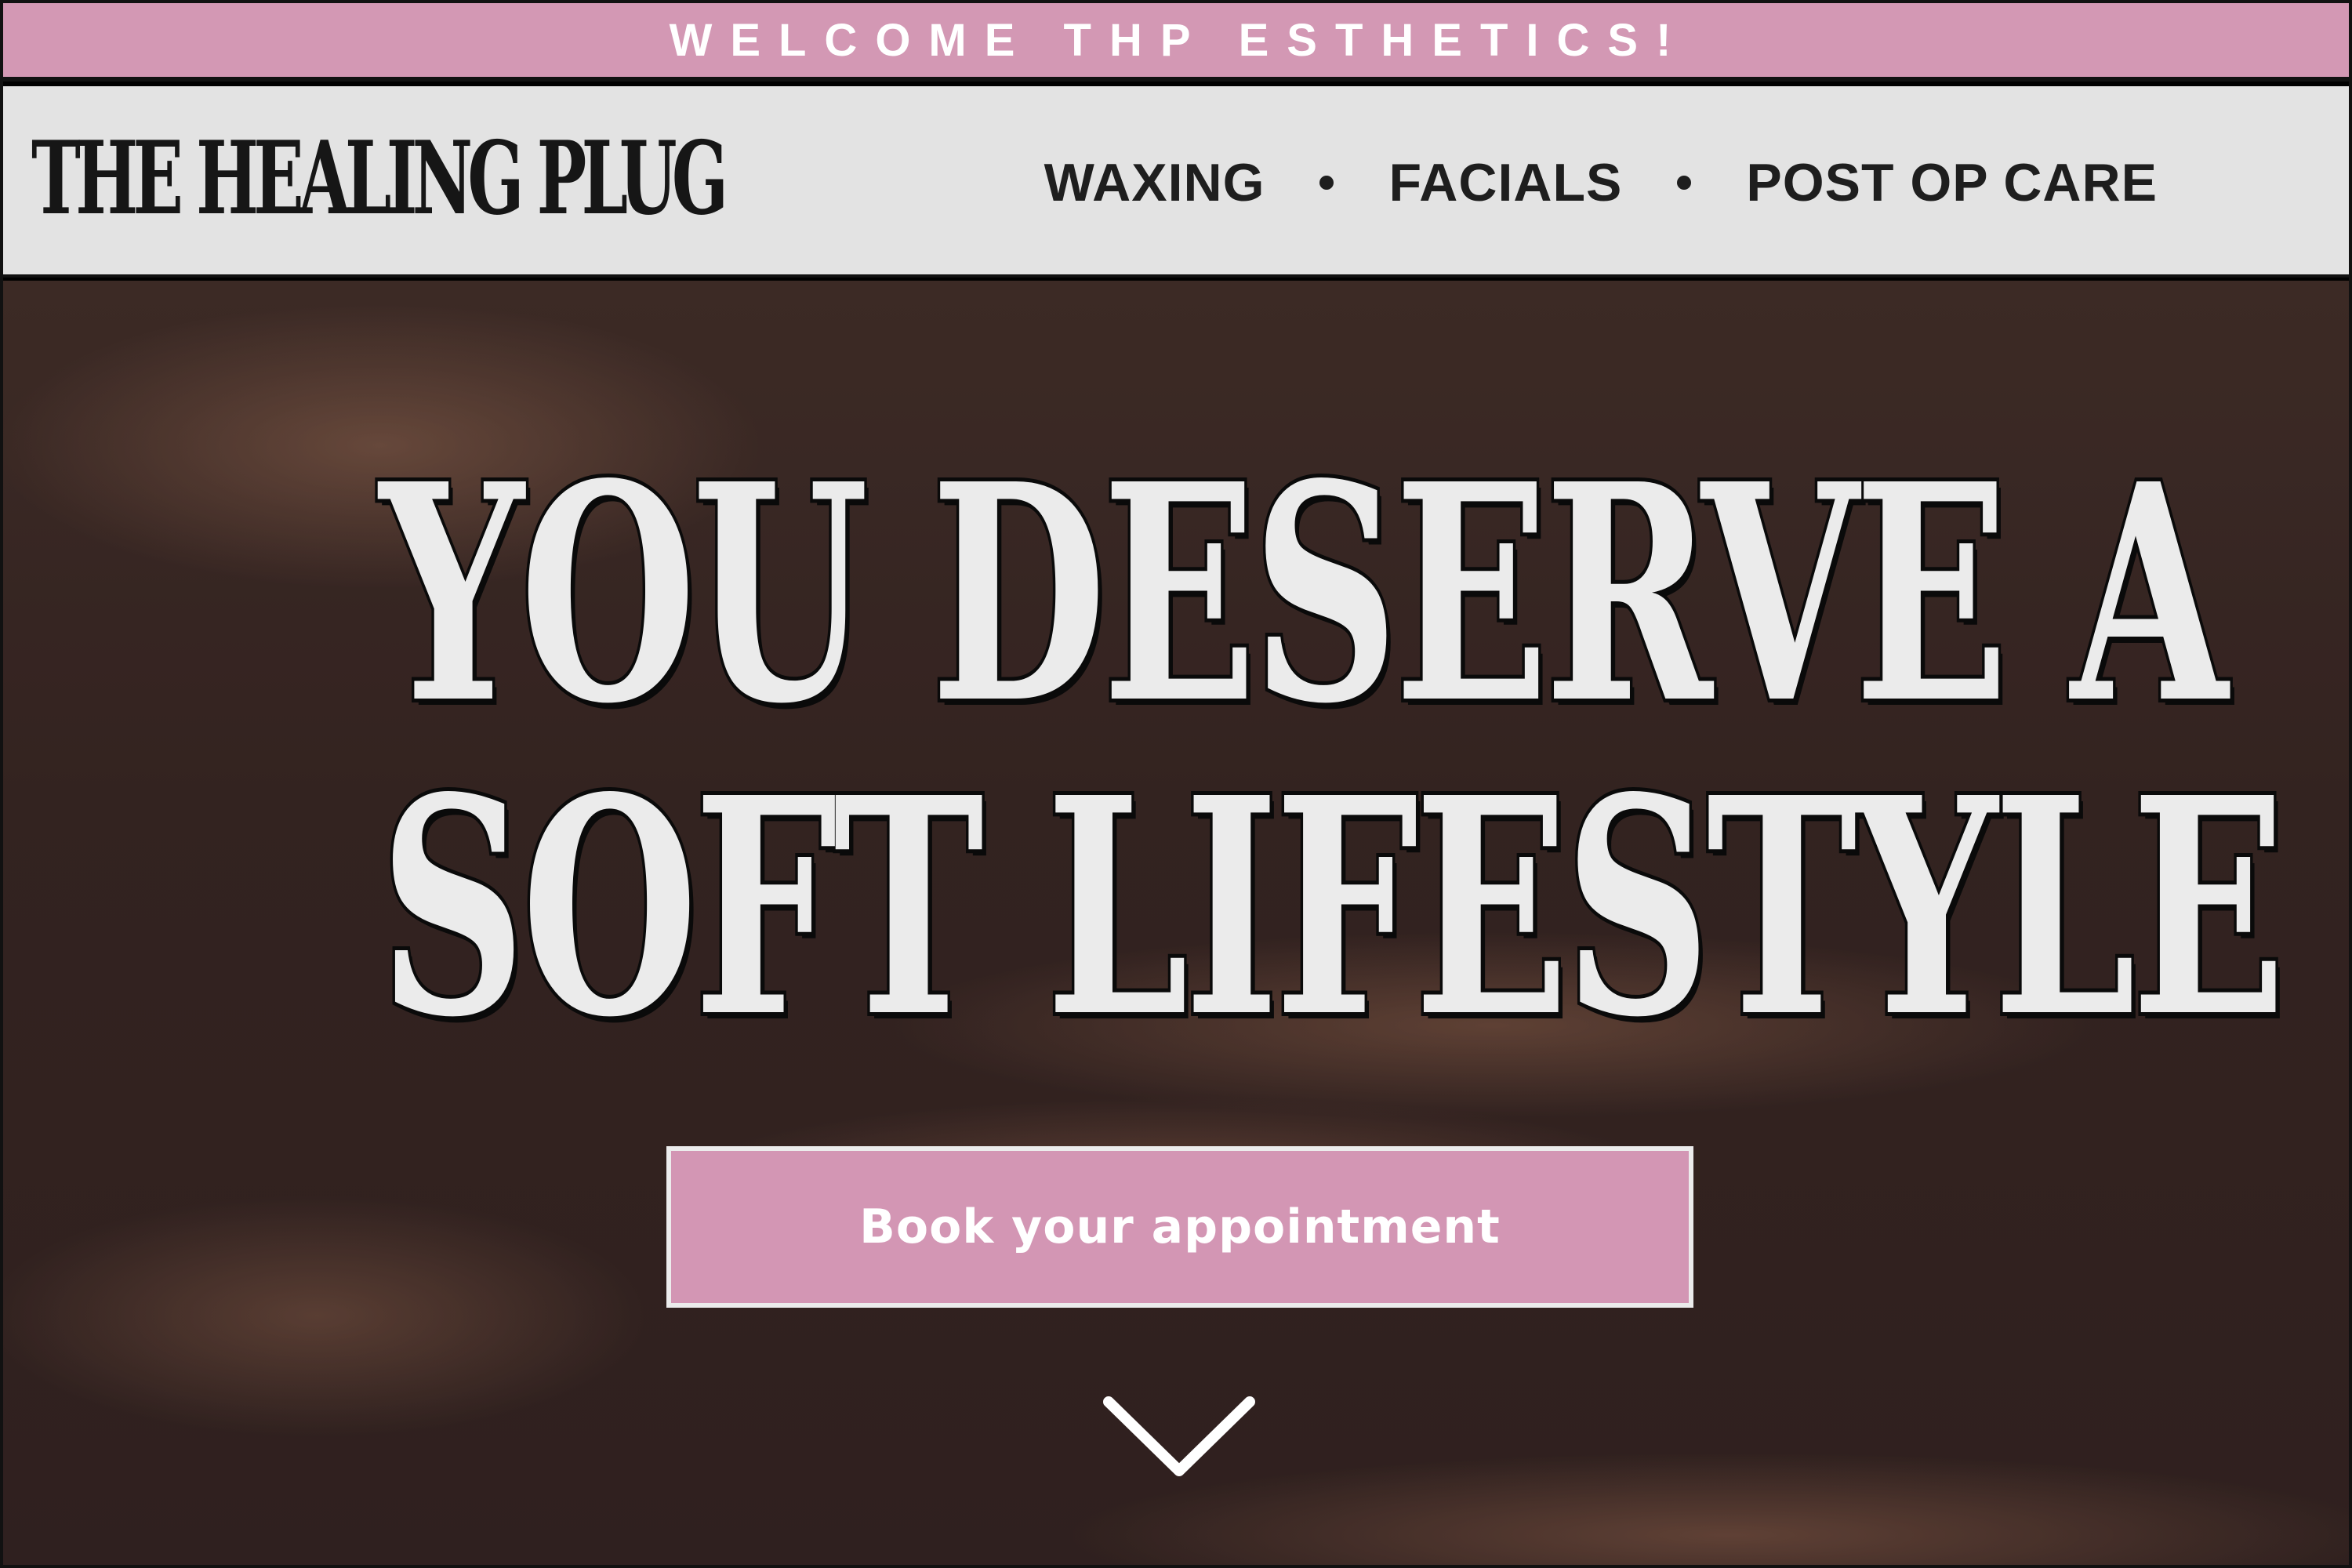 This screenshot has height=1568, width=2352. Describe the element at coordinates (1505, 182) in the screenshot. I see `nav-item-facials: FACIALS` at that location.